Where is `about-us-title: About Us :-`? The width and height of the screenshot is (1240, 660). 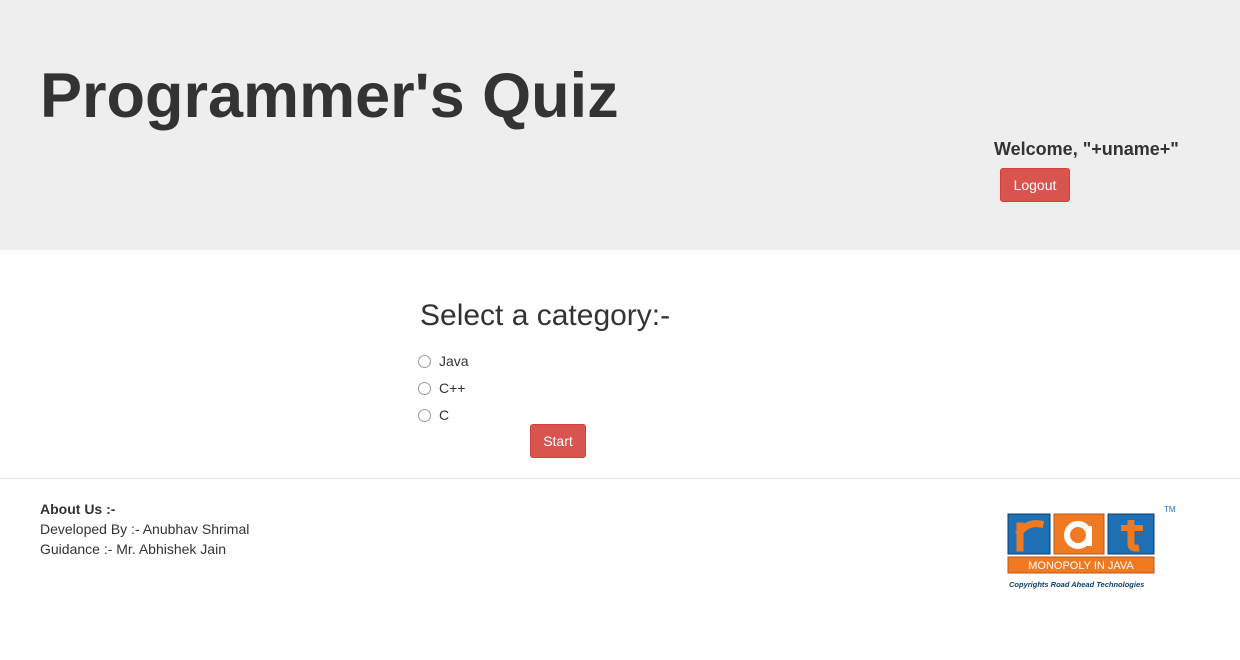
about-us-title: About Us :- is located at coordinates (78, 509).